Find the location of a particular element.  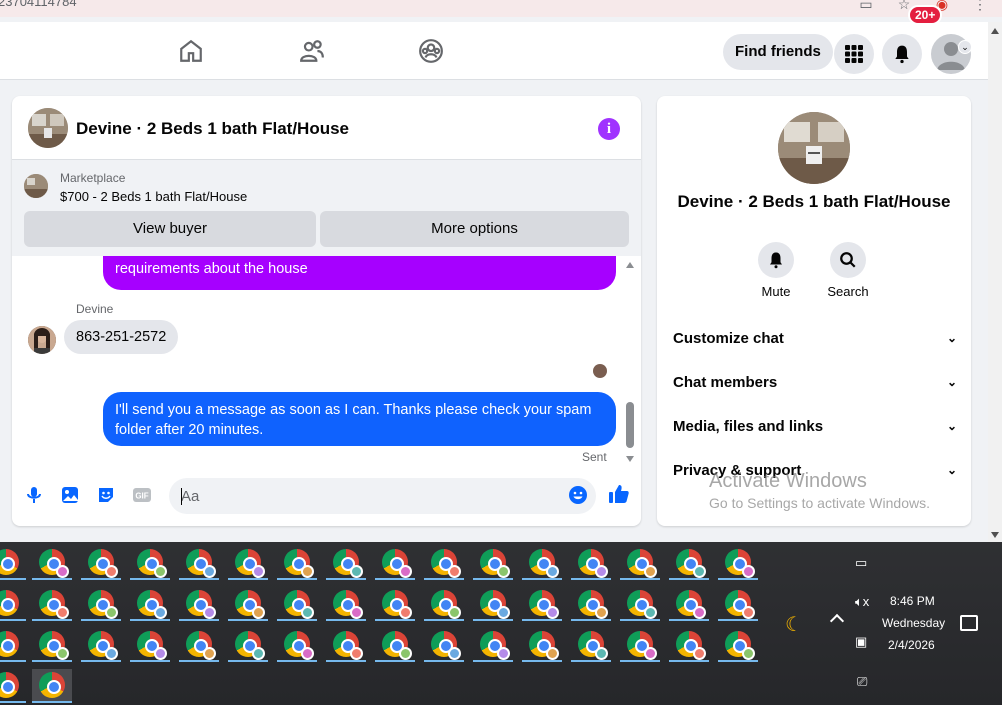

gif-icon: GIF is located at coordinates (142, 495).